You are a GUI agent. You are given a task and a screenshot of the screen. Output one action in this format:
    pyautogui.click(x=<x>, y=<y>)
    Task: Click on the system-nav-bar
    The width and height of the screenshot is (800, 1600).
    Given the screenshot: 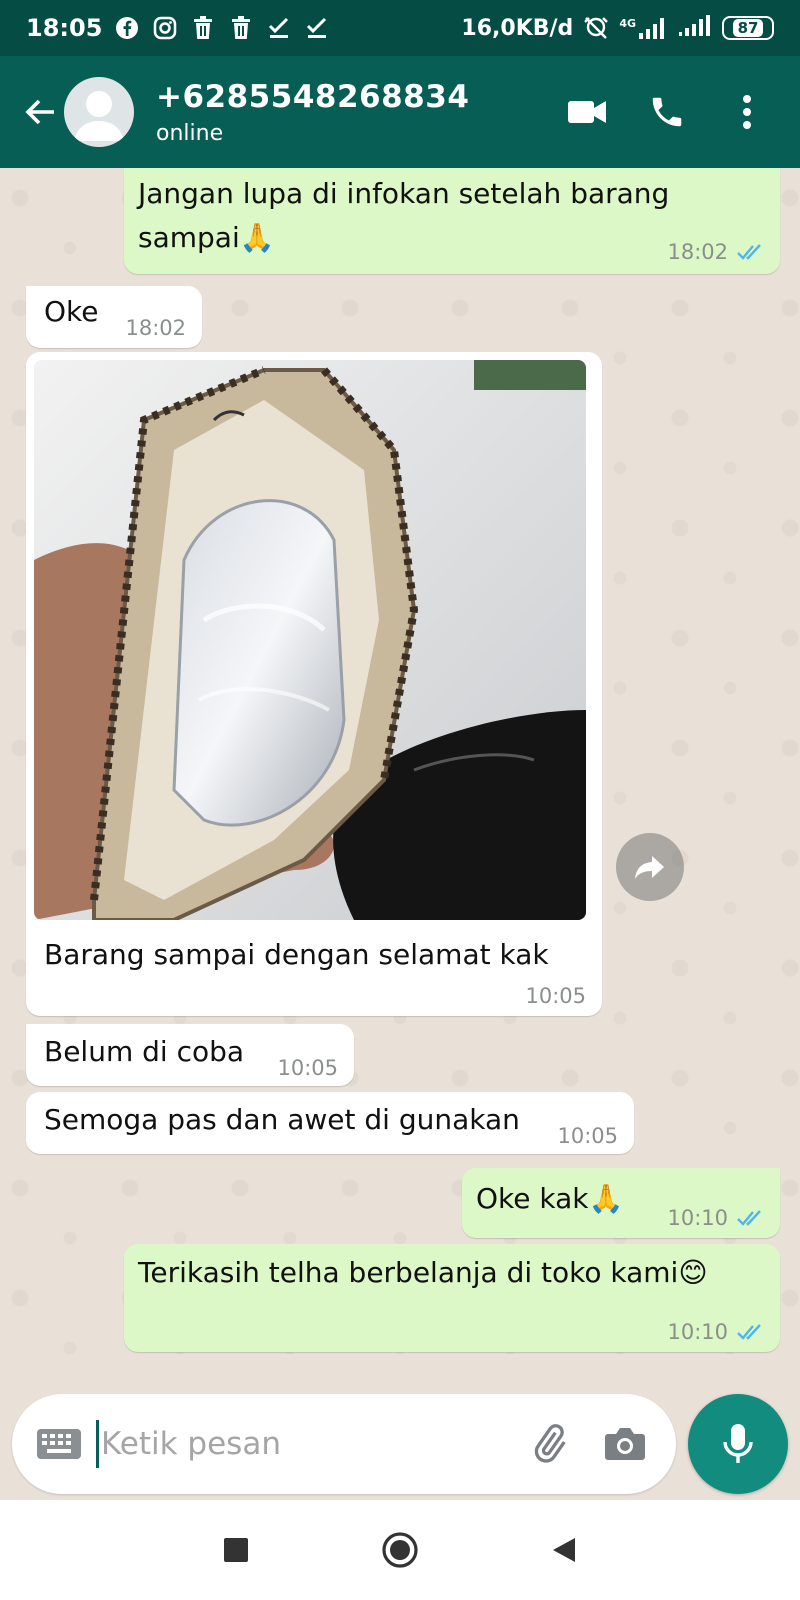 What is the action you would take?
    pyautogui.click(x=400, y=1550)
    